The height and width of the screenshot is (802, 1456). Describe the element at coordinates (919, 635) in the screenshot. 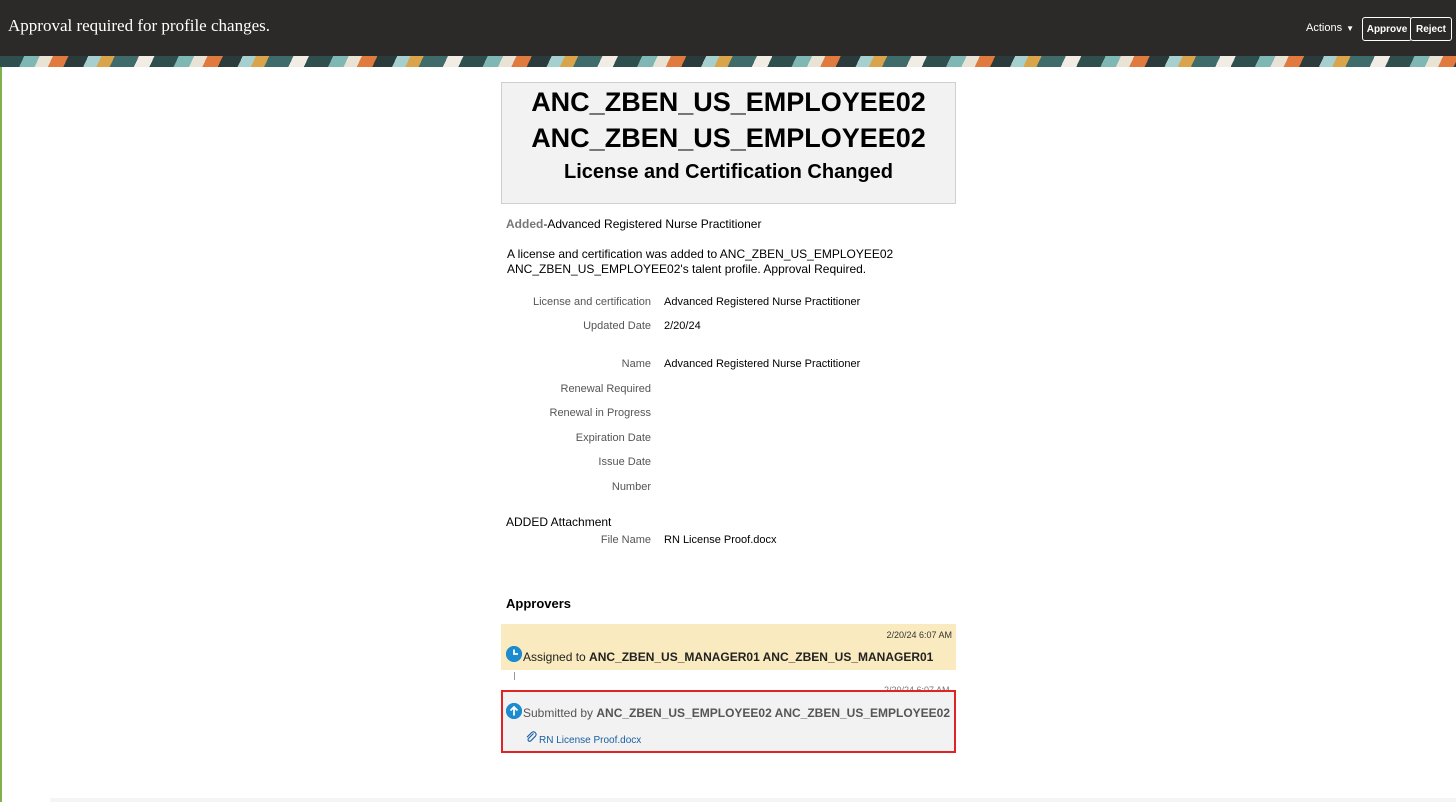

I see `assigned-timestamp: 2/20/24 6:07 AM` at that location.